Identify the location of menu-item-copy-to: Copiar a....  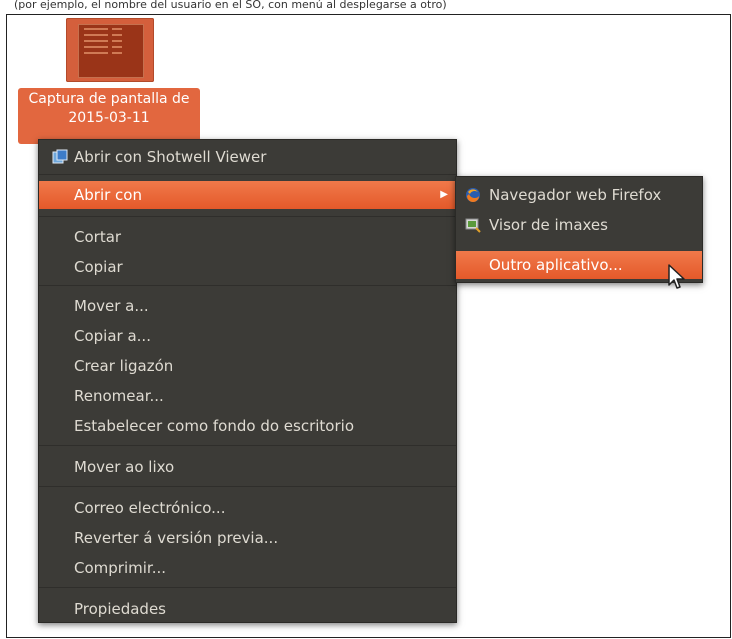
(247, 336).